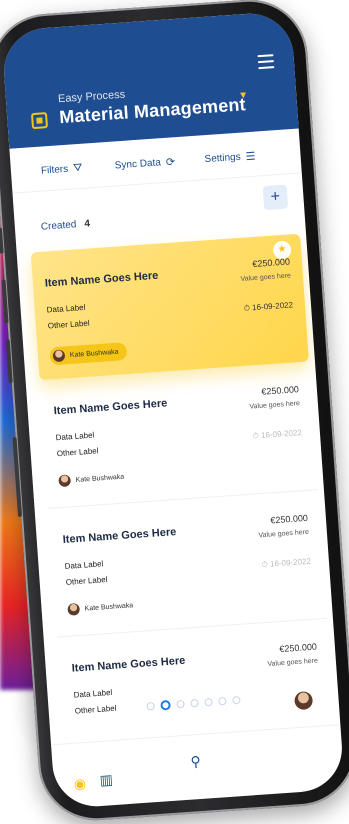 Image resolution: width=349 pixels, height=824 pixels. I want to click on filter-icon: ⛛, so click(77, 168).